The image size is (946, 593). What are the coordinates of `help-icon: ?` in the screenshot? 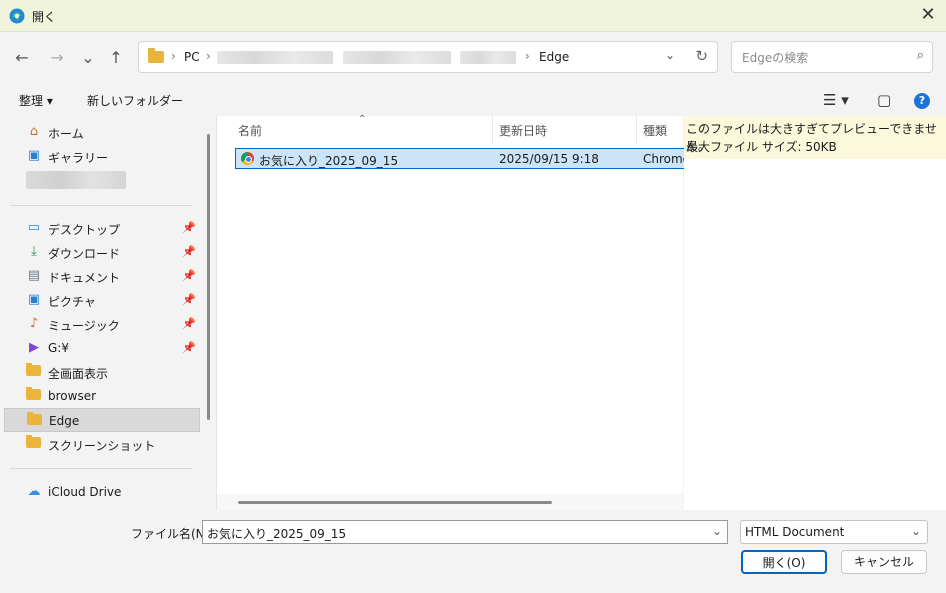 It's located at (922, 101).